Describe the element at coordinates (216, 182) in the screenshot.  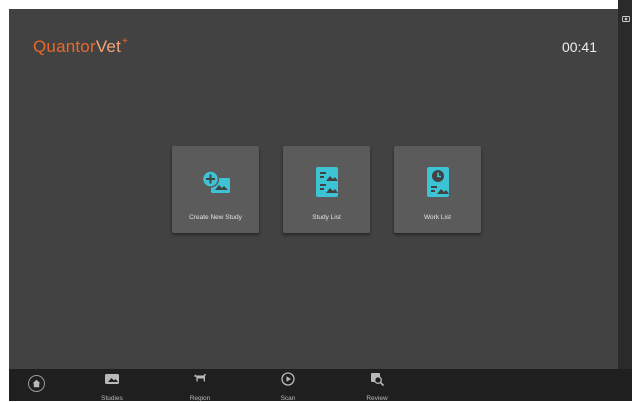
I see `create-study-icon` at that location.